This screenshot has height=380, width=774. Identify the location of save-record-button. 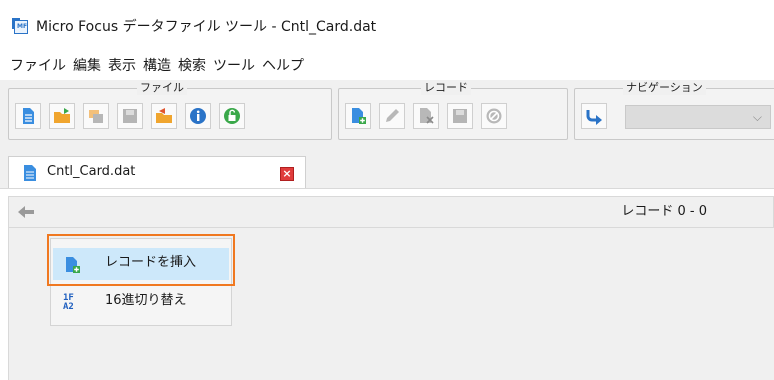
(460, 116).